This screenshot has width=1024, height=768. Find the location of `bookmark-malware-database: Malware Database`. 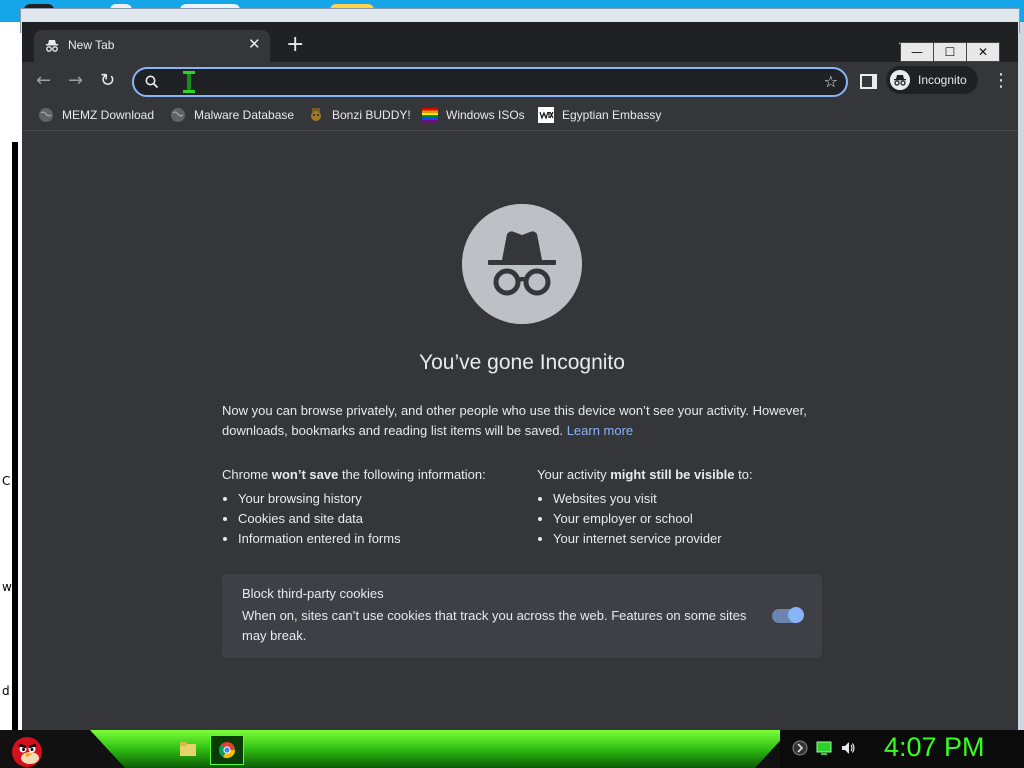

bookmark-malware-database: Malware Database is located at coordinates (232, 115).